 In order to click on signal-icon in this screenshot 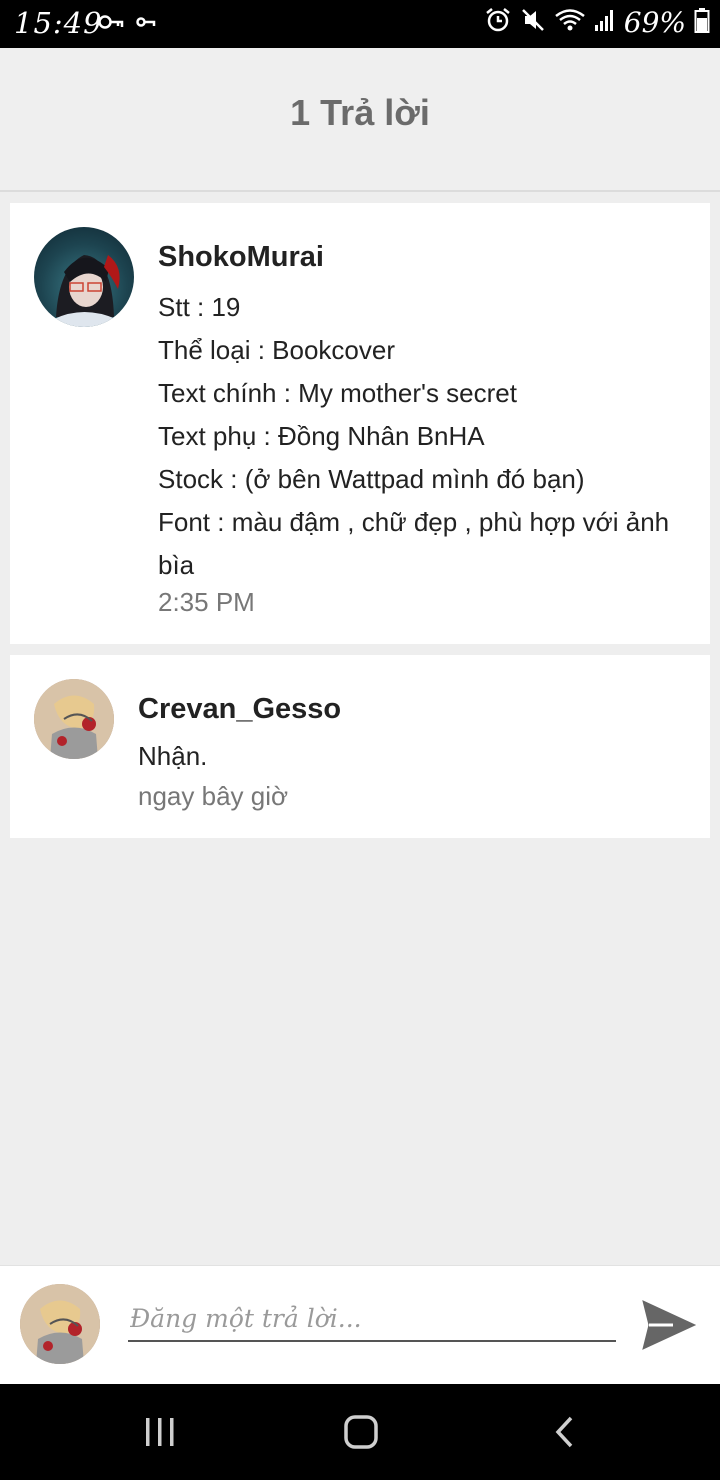, I will do `click(605, 22)`.